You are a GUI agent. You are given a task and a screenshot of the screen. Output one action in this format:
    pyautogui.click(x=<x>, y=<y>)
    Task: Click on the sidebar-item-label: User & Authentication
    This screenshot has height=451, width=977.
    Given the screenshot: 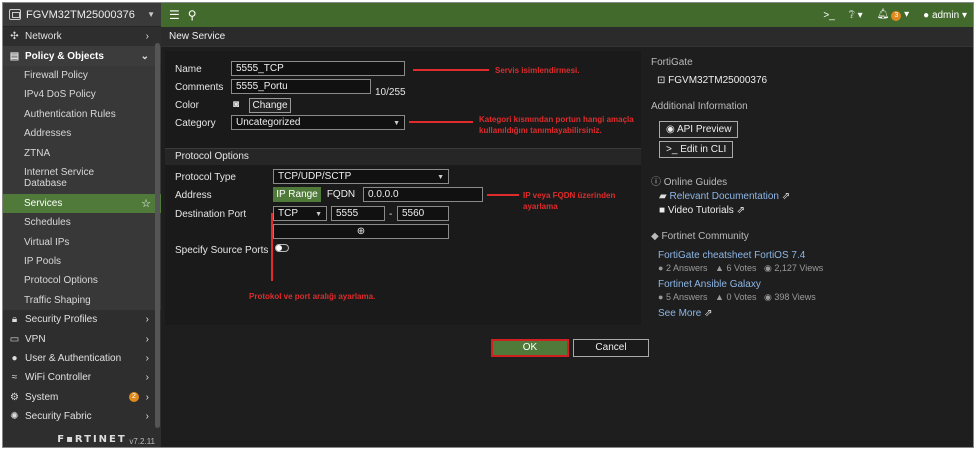 What is the action you would take?
    pyautogui.click(x=73, y=359)
    